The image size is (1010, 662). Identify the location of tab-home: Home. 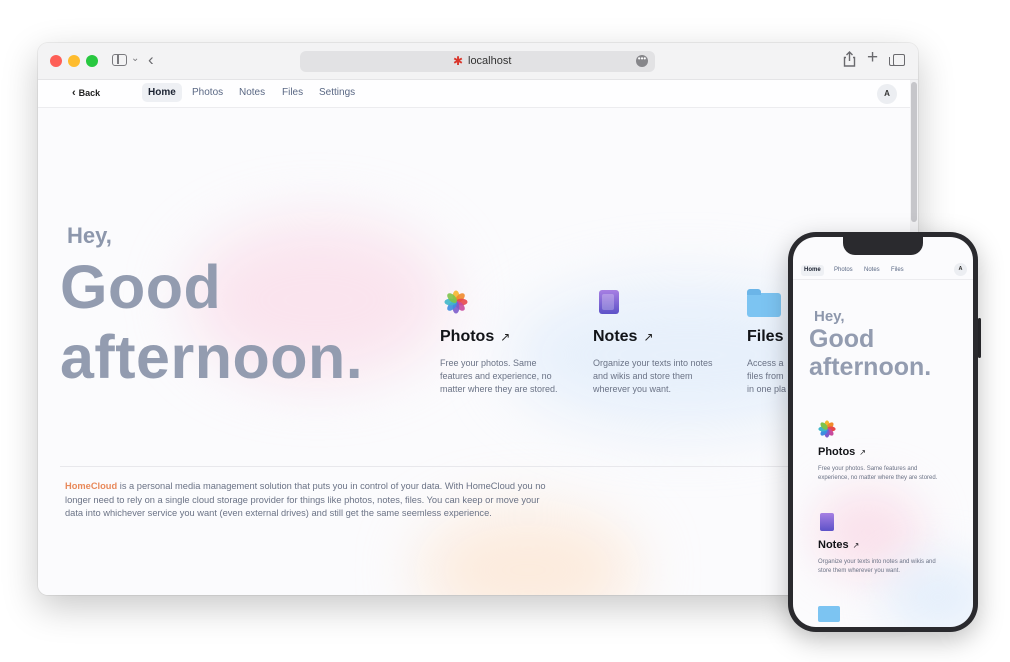
(162, 92).